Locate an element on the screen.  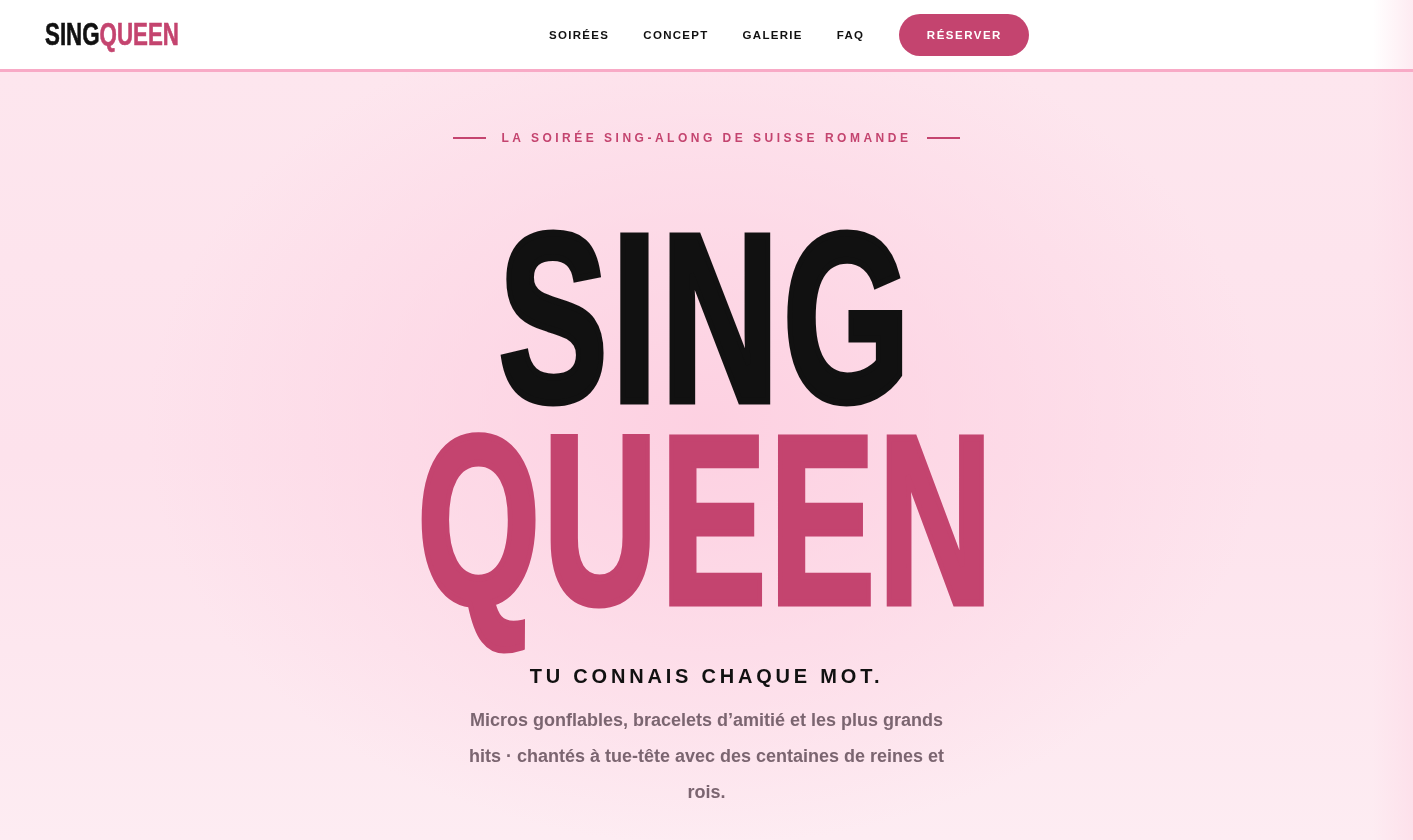
hero-description: Micros gonflables, bracelets d’amitié et les plus grands hits · chantés à tue-tête avec des centaines de reines et rois. is located at coordinates (706, 756).